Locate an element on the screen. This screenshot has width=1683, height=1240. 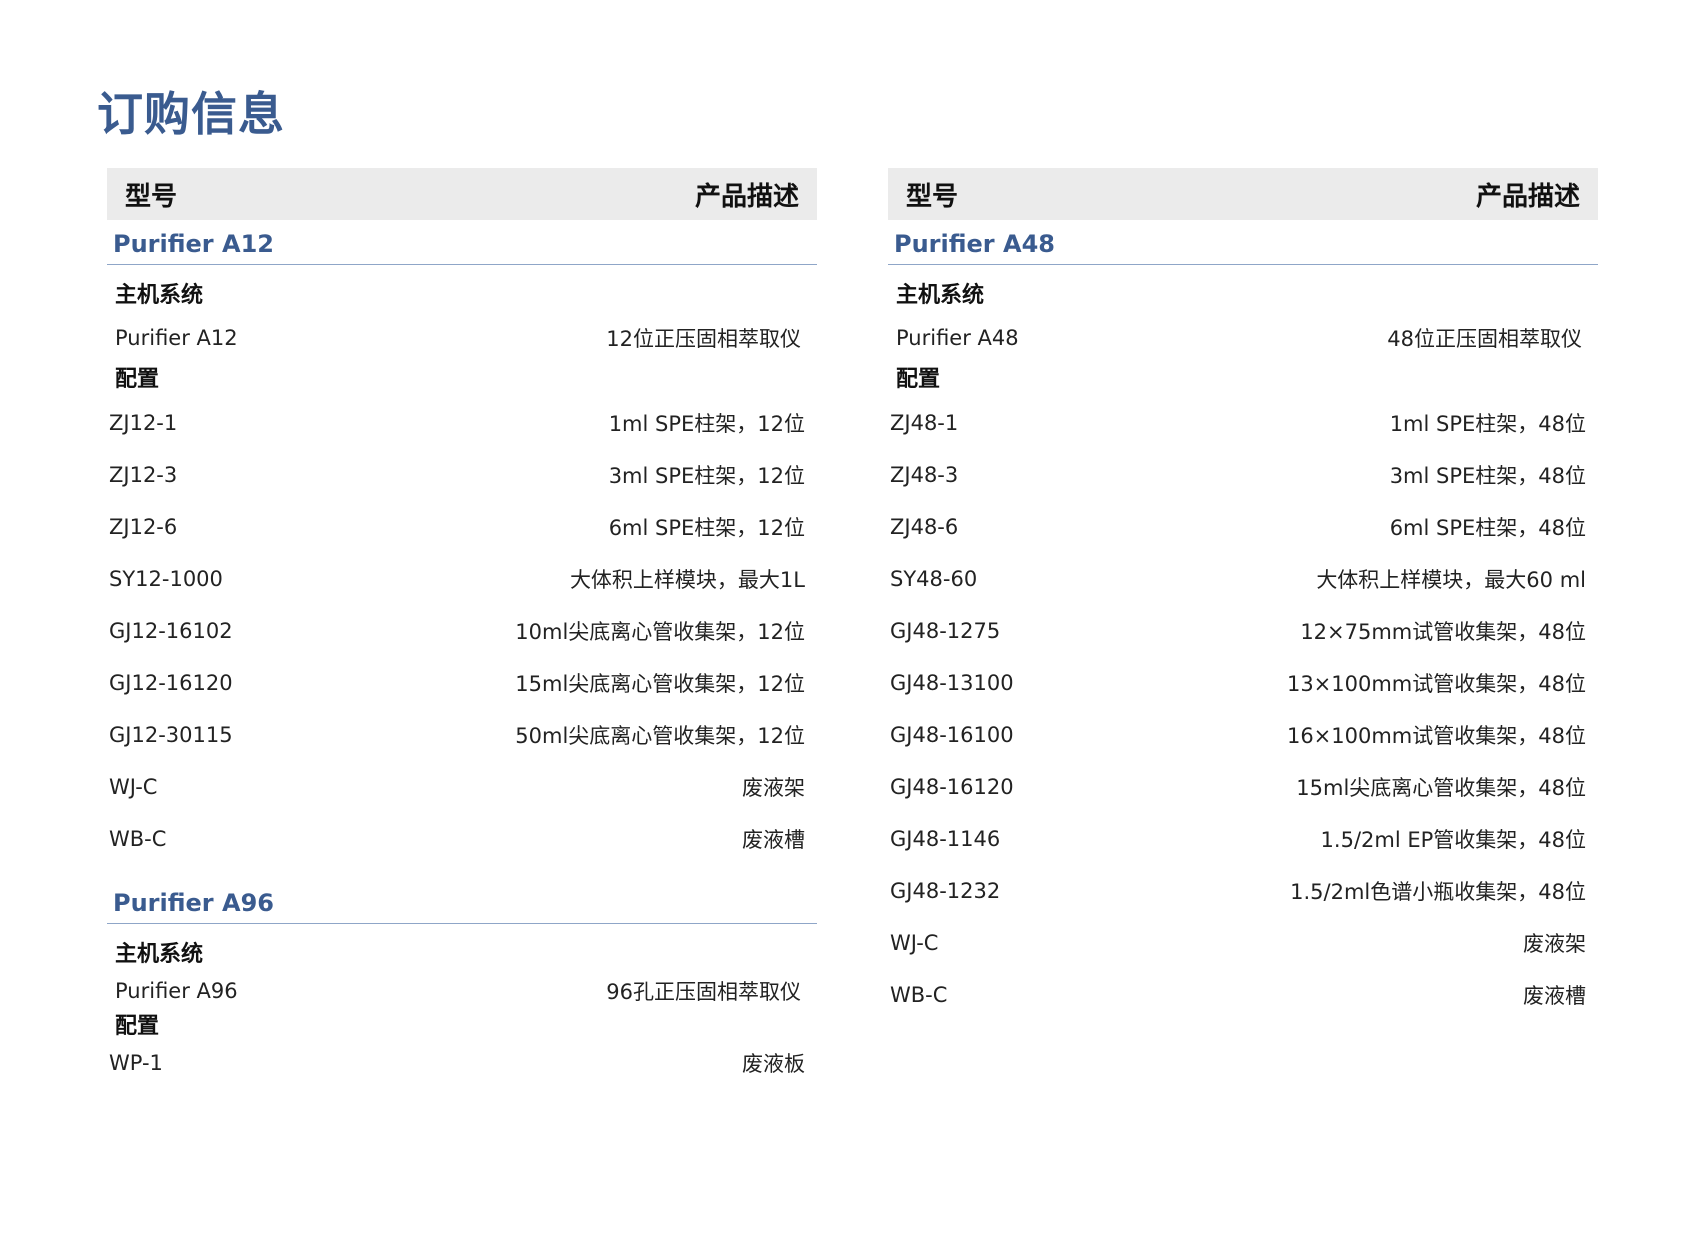
item-desc: 1ml SPE柱架，12位 is located at coordinates (706, 424).